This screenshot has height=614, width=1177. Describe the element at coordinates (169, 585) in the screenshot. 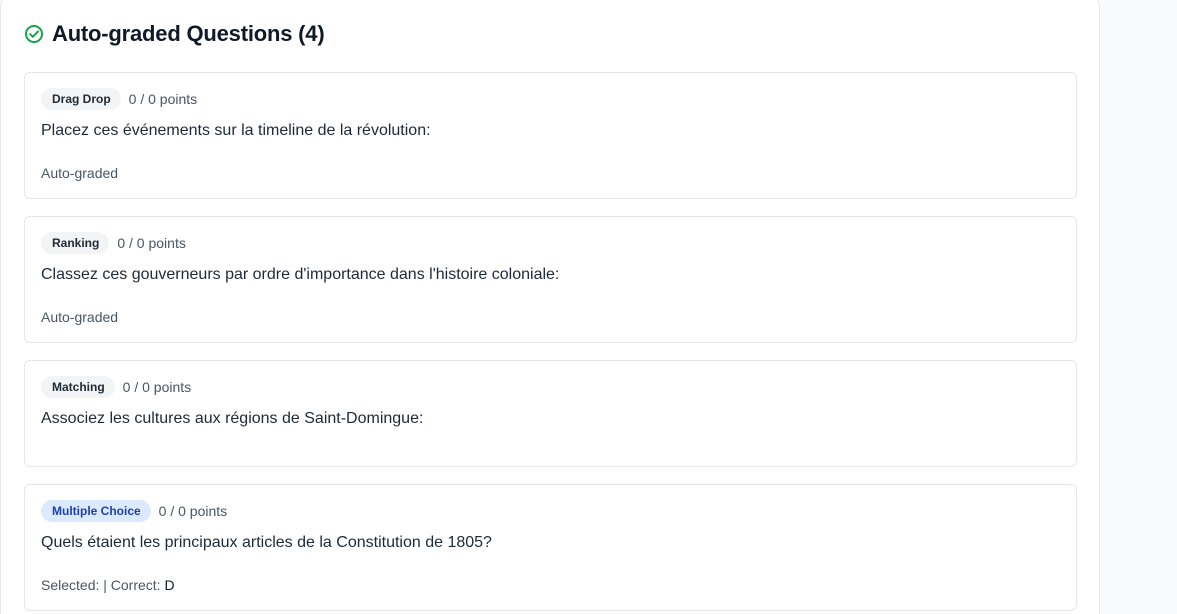

I see `correct-answer-value: D` at that location.